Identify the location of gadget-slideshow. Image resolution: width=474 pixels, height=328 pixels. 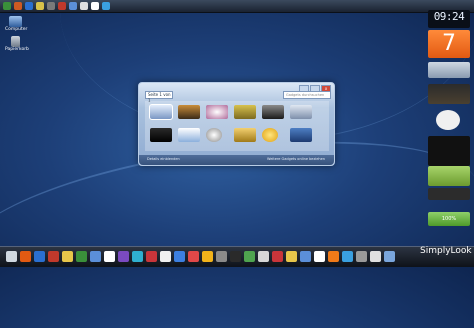
(449, 70).